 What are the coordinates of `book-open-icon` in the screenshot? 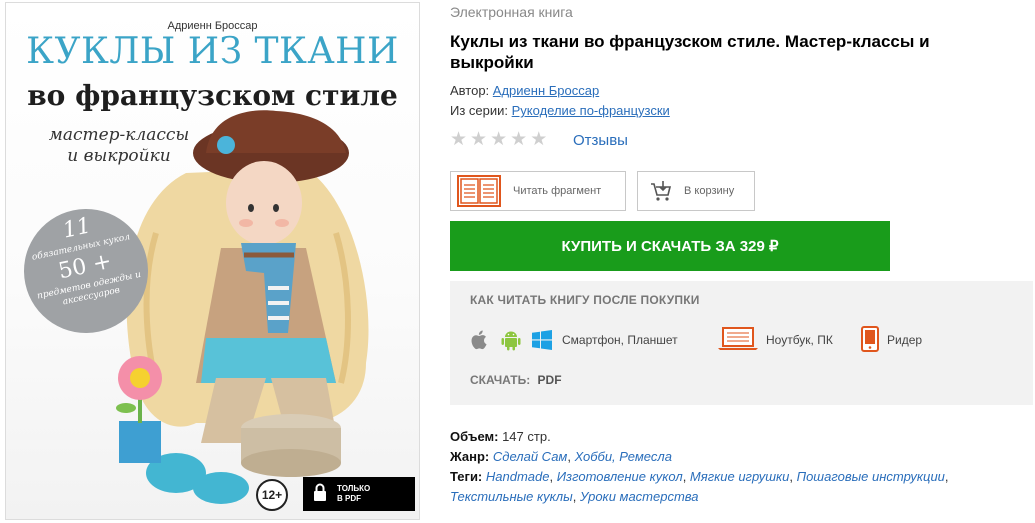 It's located at (479, 191).